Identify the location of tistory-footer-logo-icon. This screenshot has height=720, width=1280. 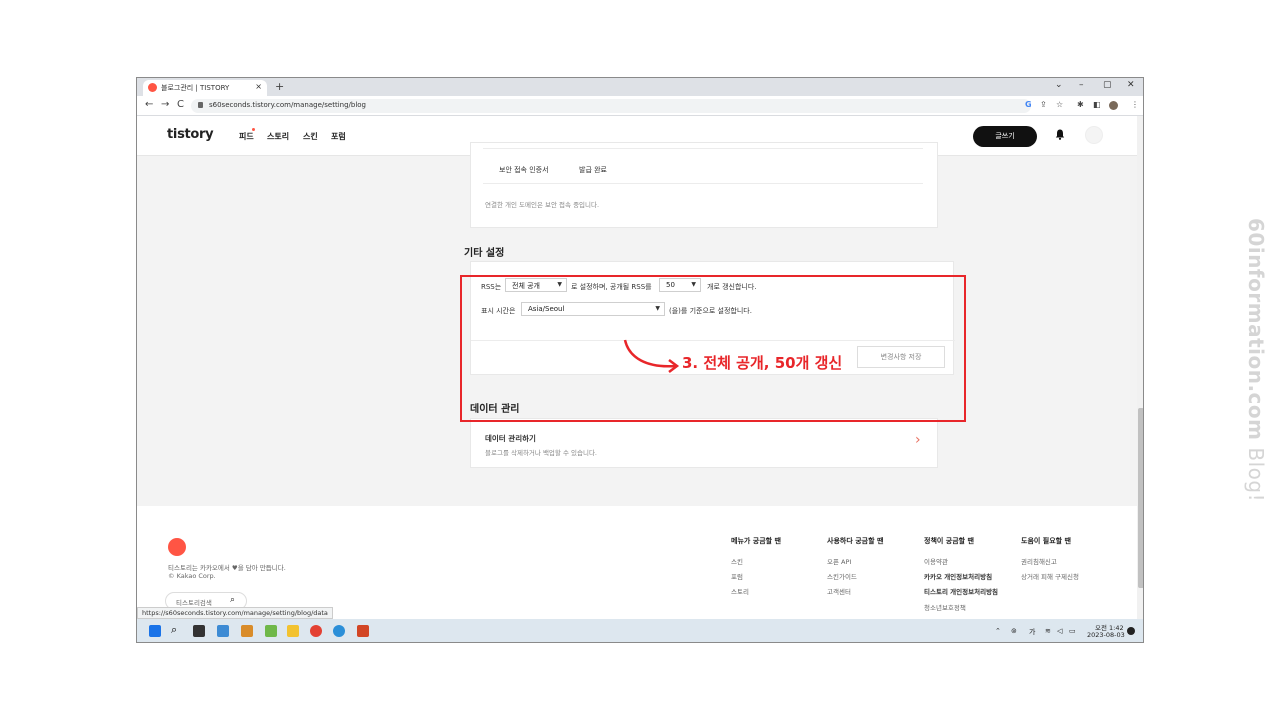
(177, 547).